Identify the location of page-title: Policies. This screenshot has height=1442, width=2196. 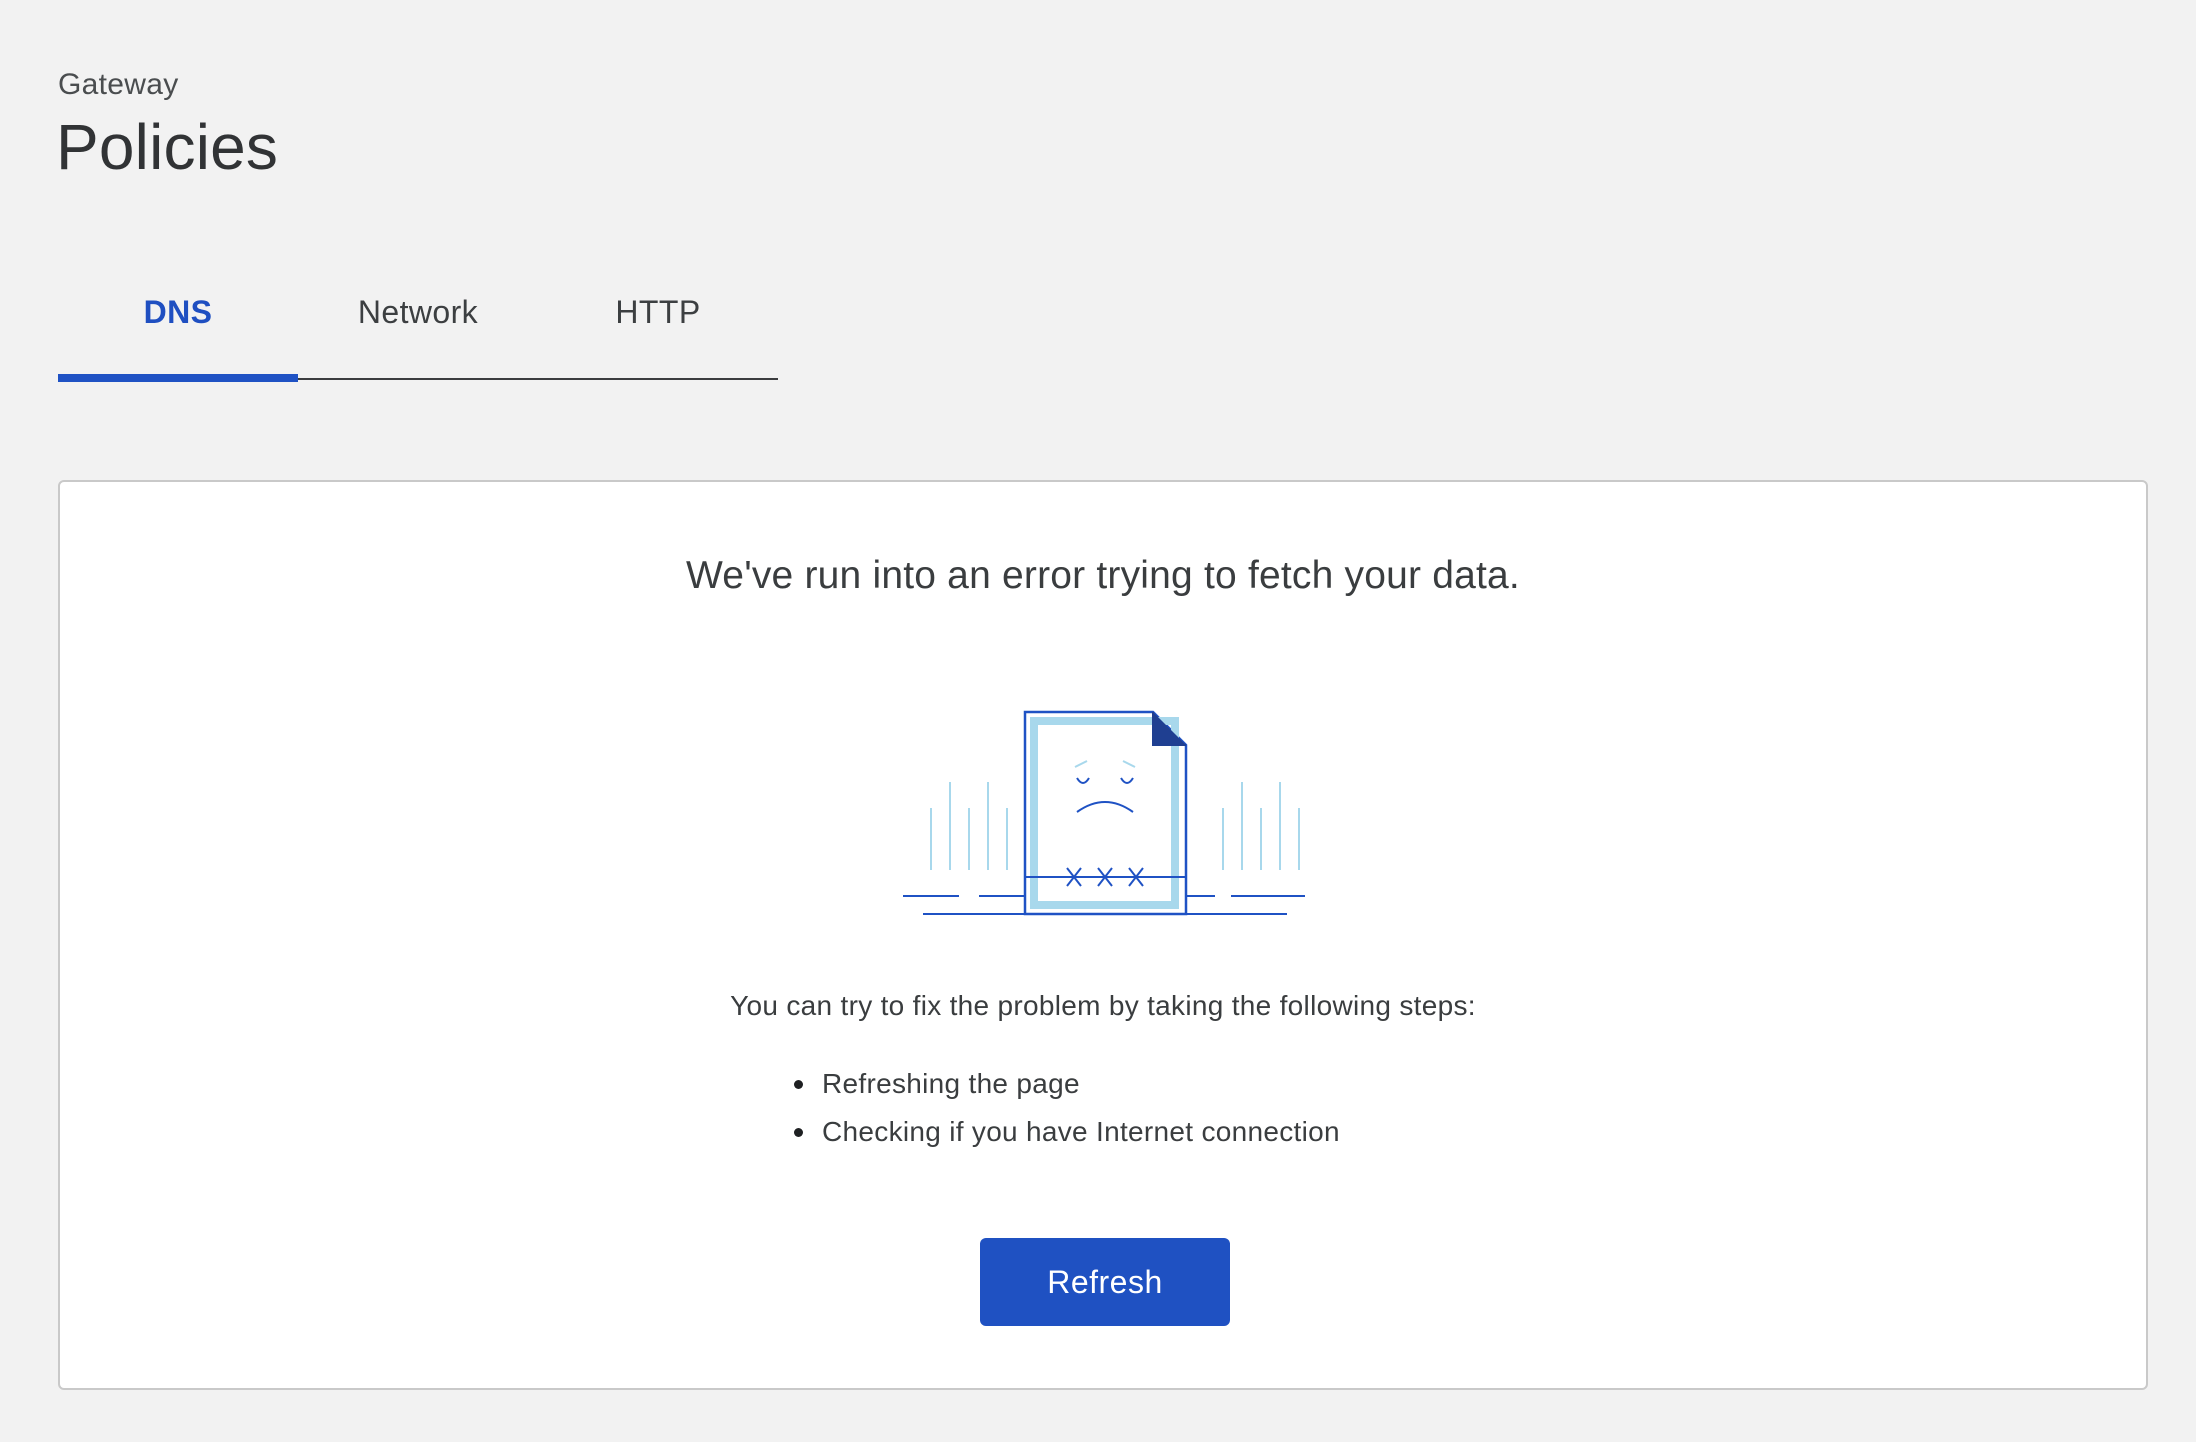
(167, 147).